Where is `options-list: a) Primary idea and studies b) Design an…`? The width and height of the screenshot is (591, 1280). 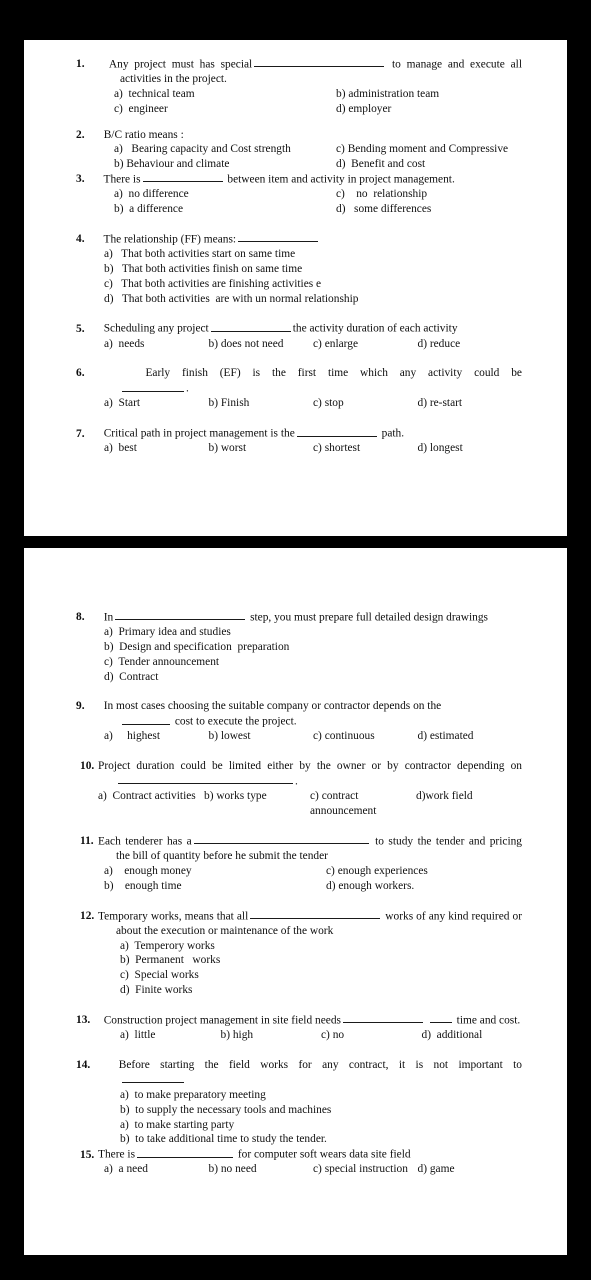 options-list: a) Primary idea and studies b) Design an… is located at coordinates (310, 654).